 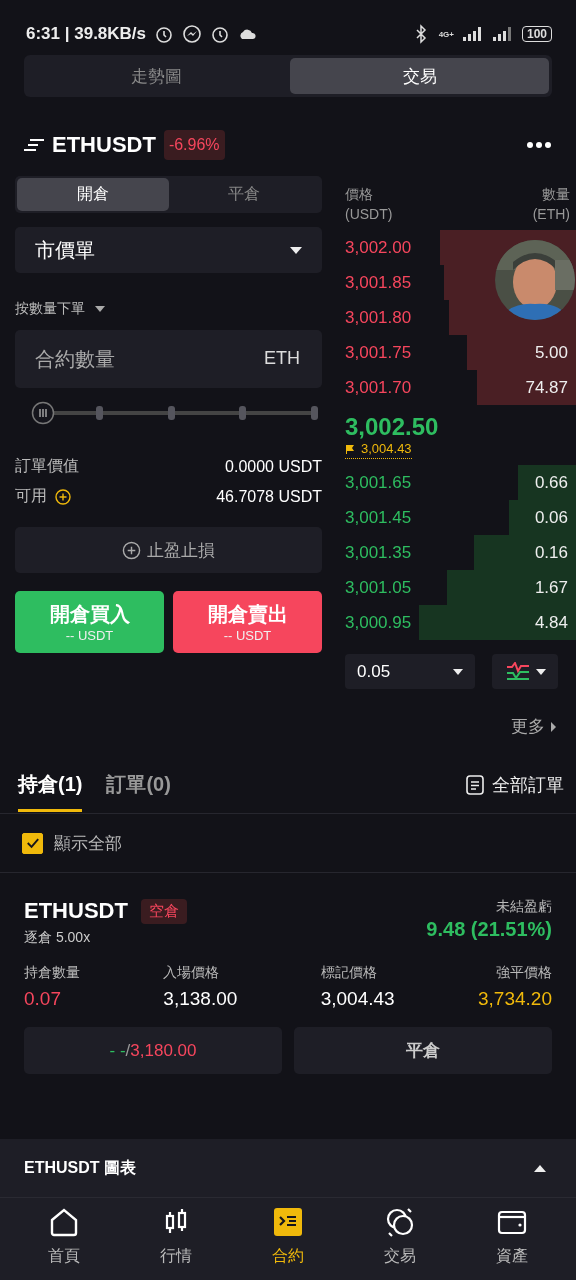 What do you see at coordinates (551, 214) in the screenshot?
I see `amount-unit: (ETH)` at bounding box center [551, 214].